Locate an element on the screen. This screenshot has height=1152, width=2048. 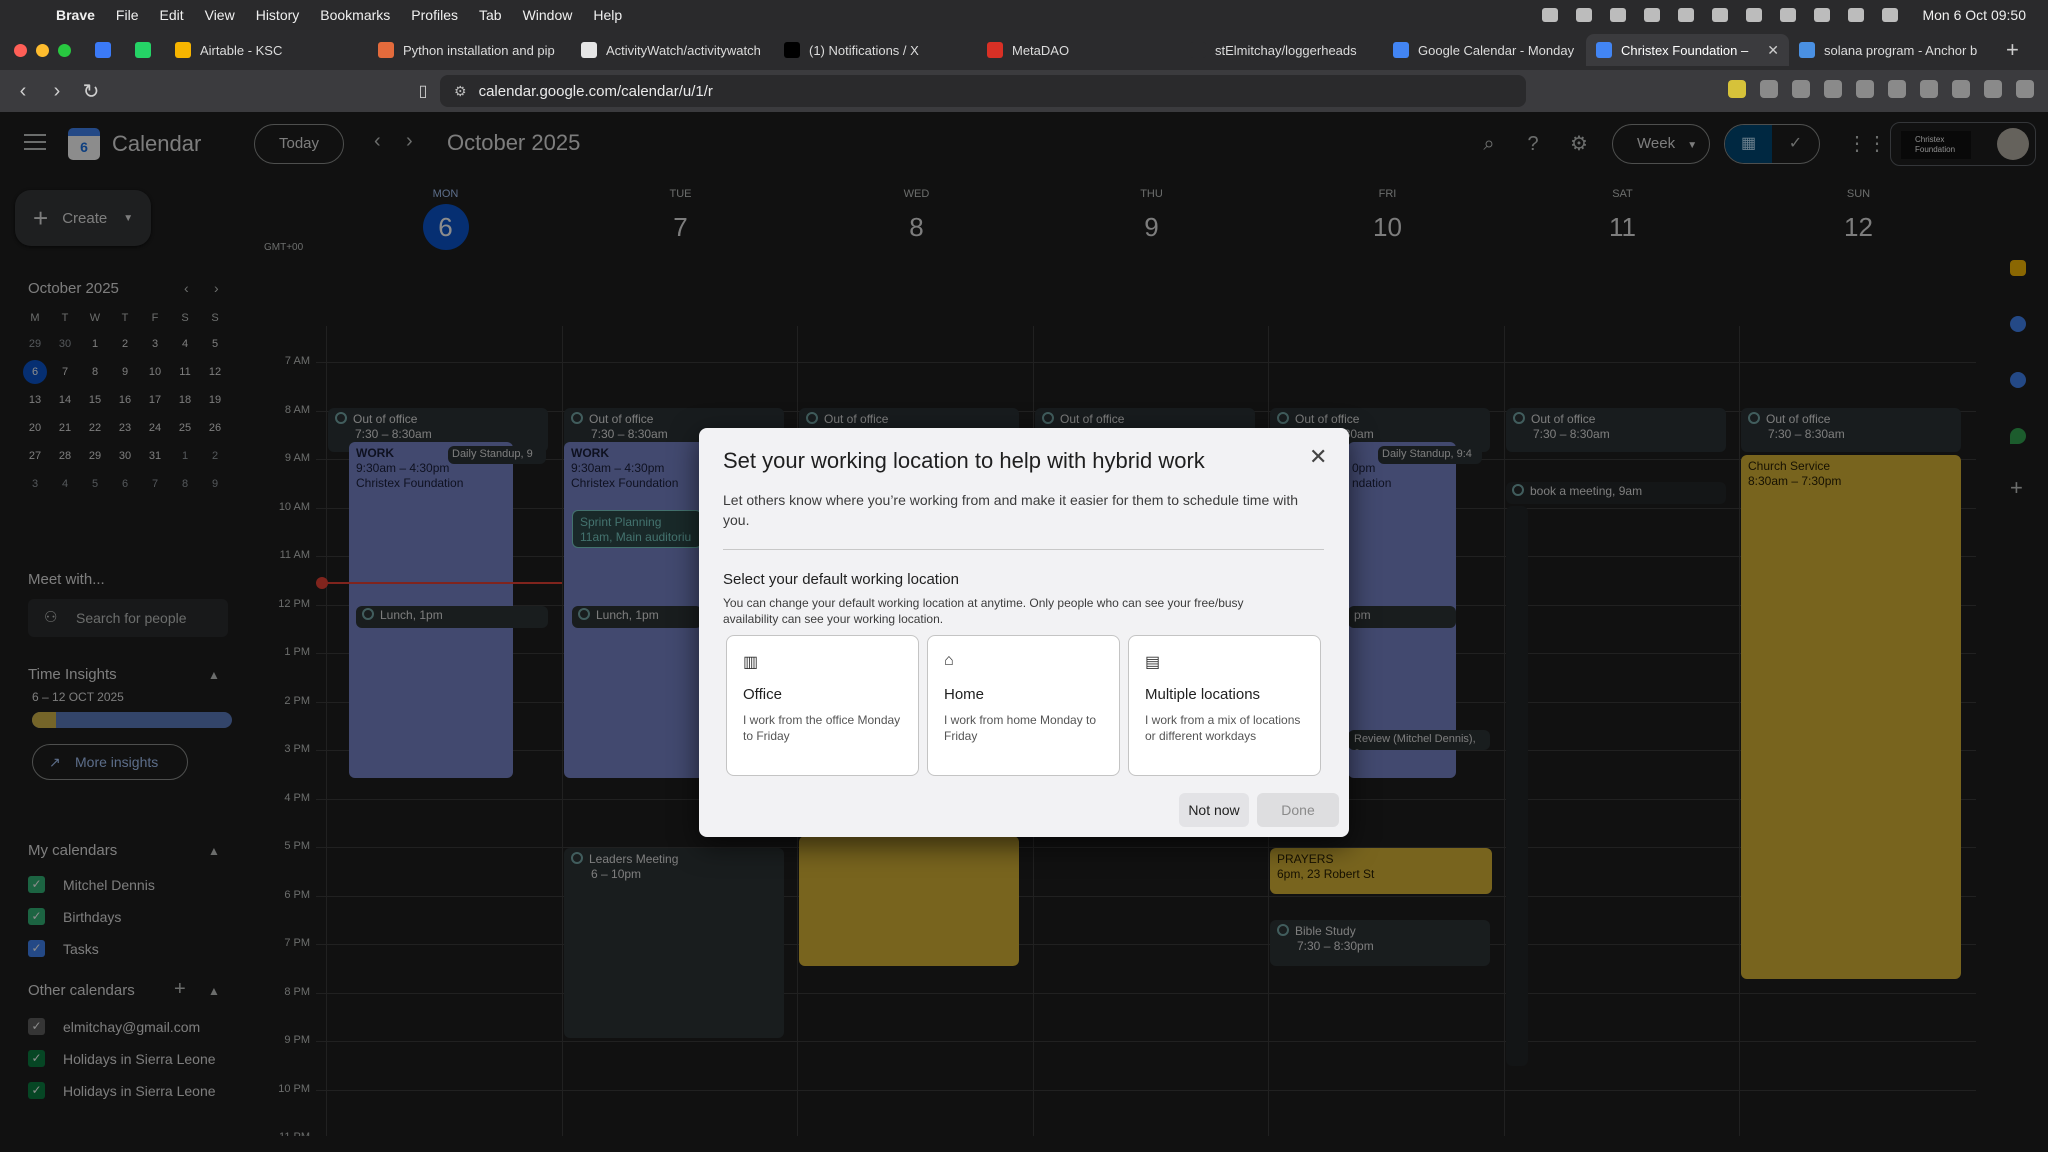
option-title: Multiple locations is located at coordinates (1203, 694).